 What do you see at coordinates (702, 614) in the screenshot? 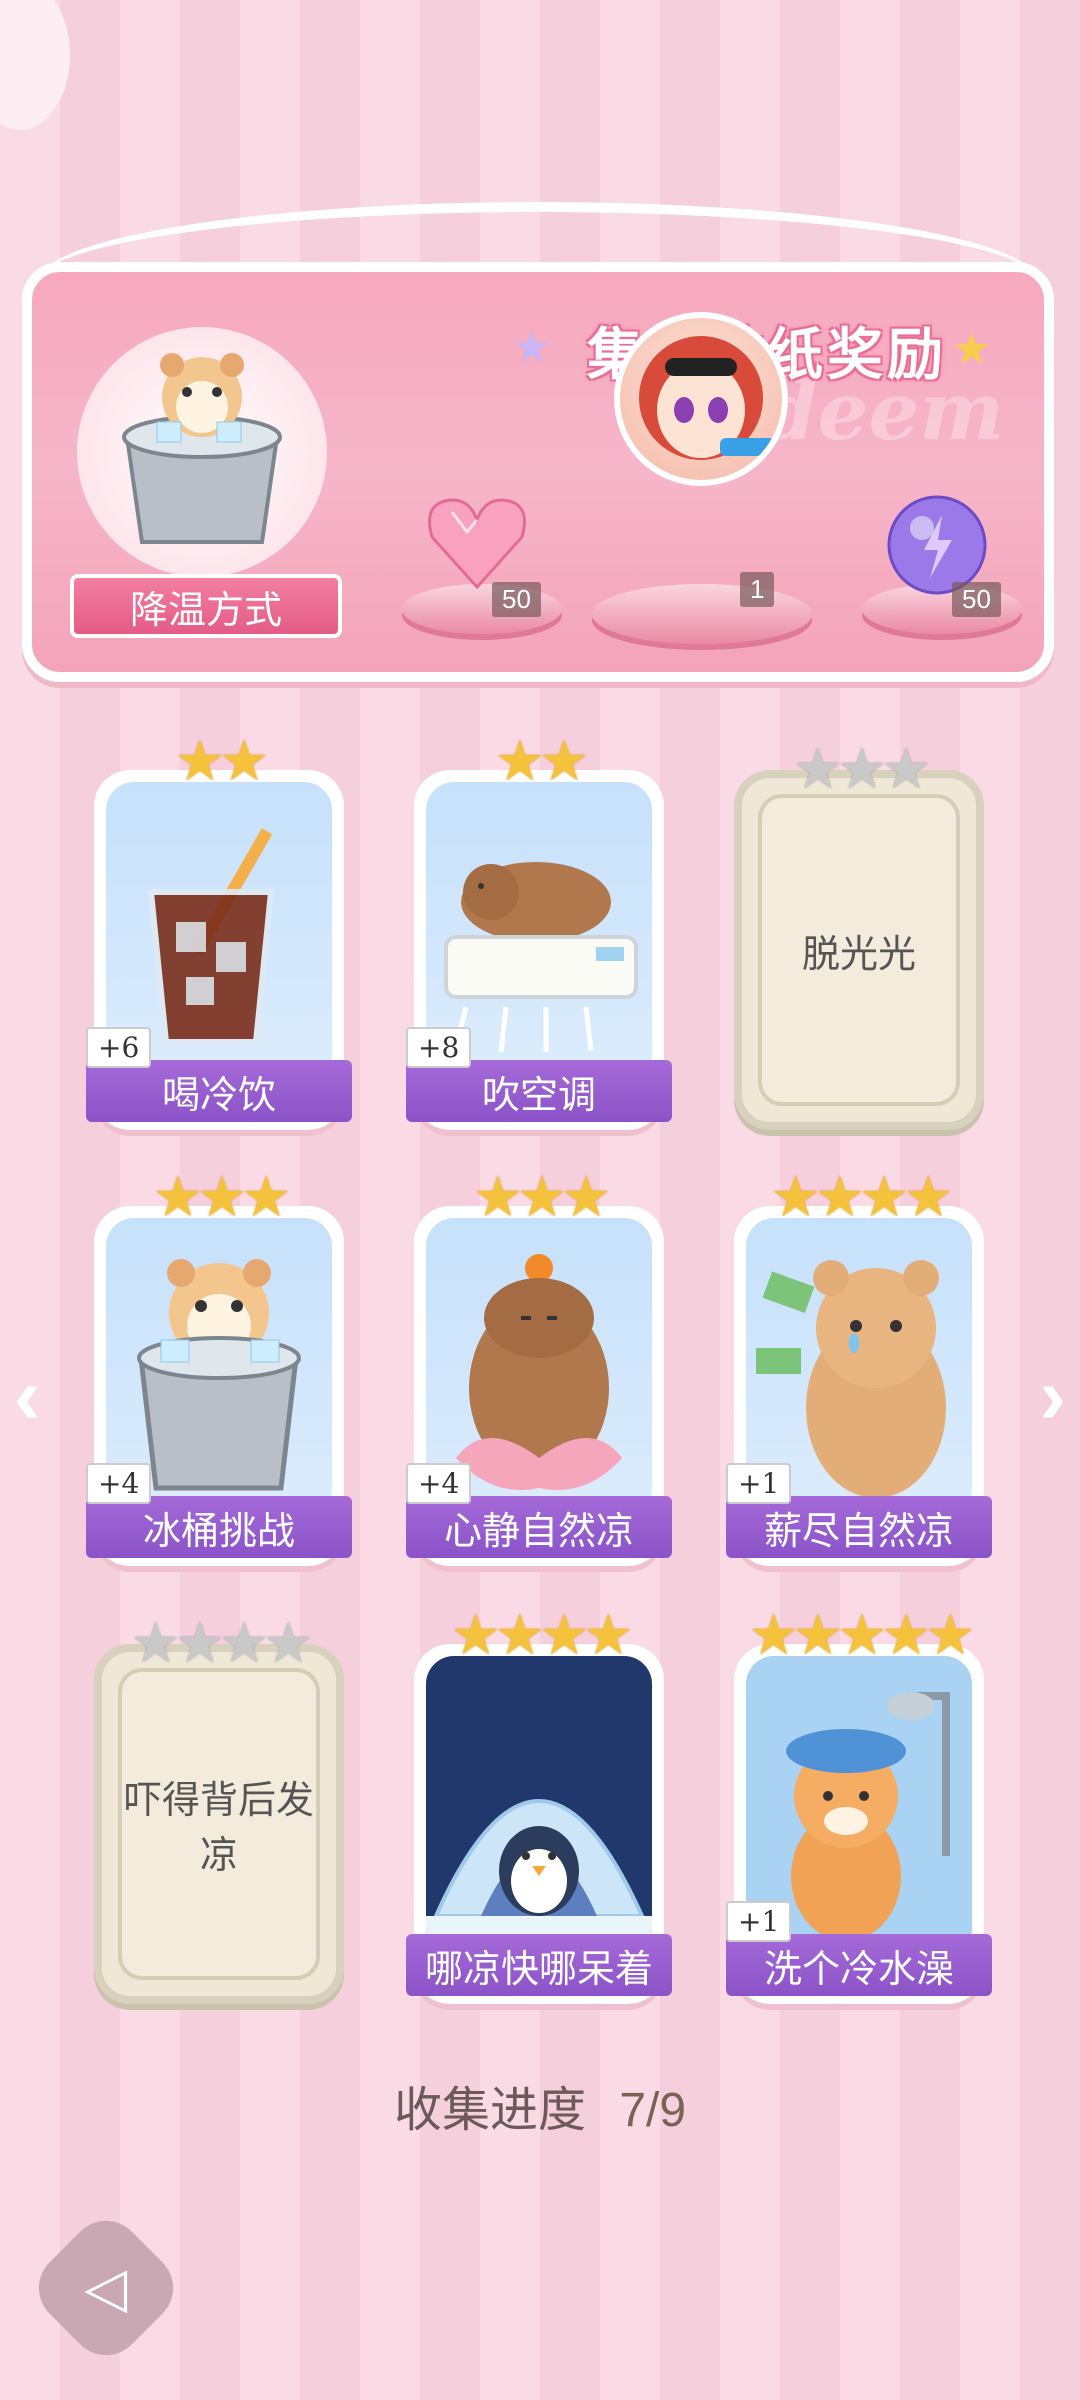
I see `reward-pedestal` at bounding box center [702, 614].